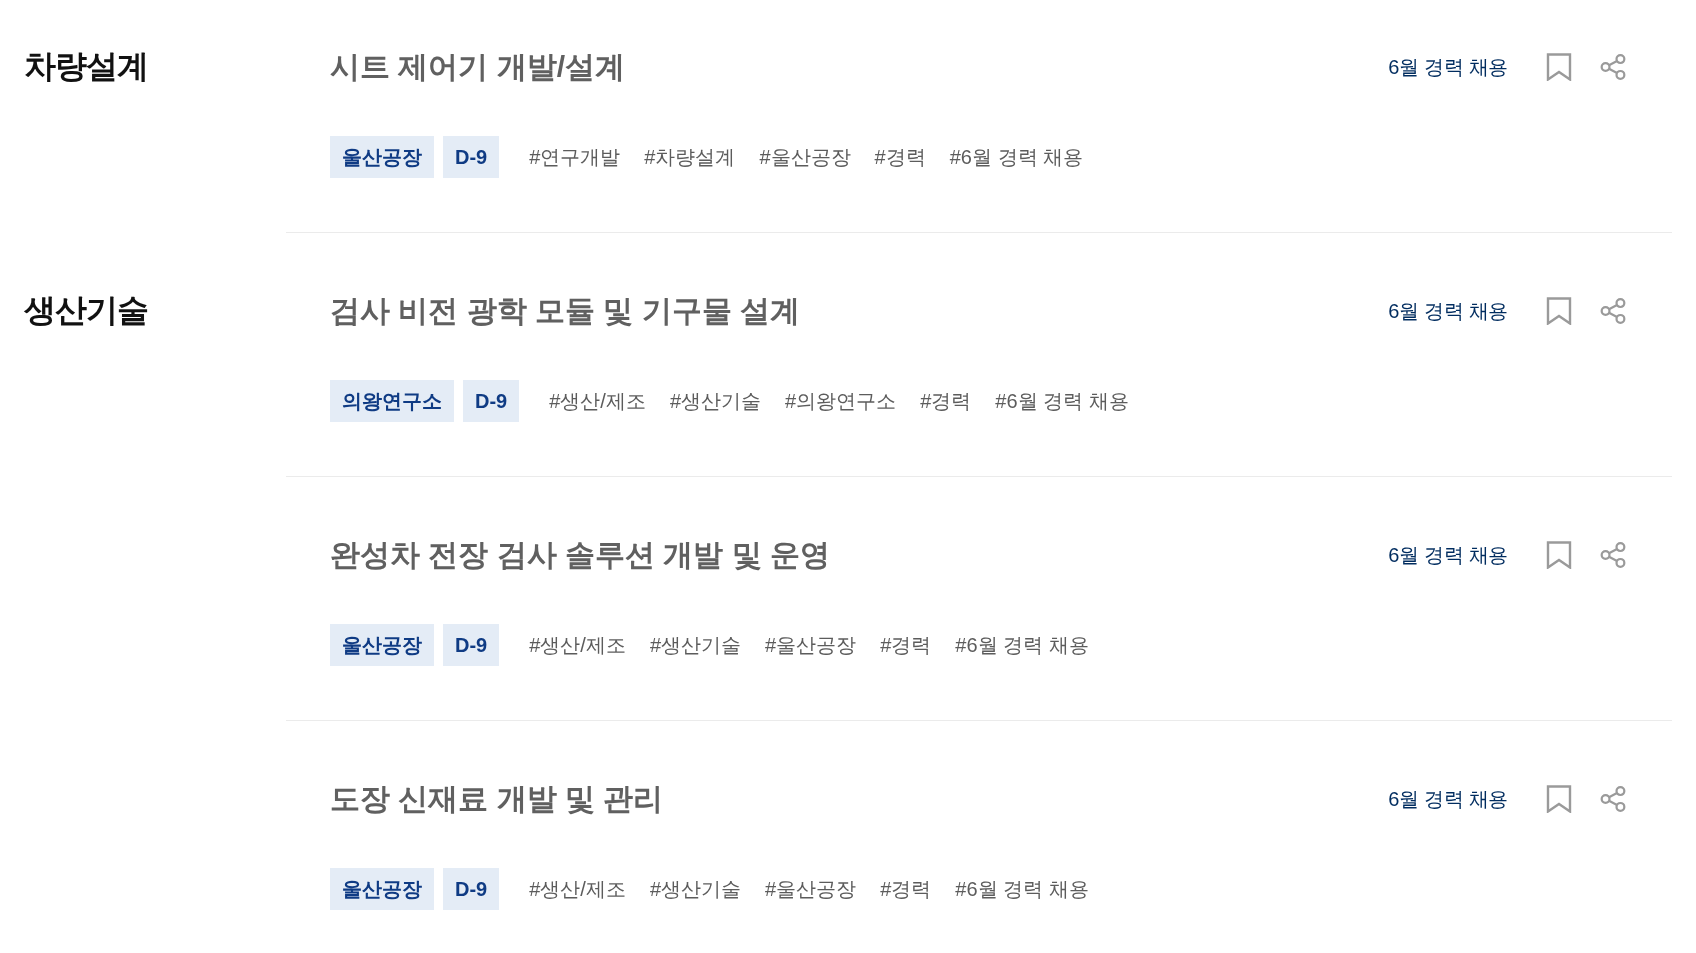  I want to click on hashtag-link: #차량설계, so click(690, 157).